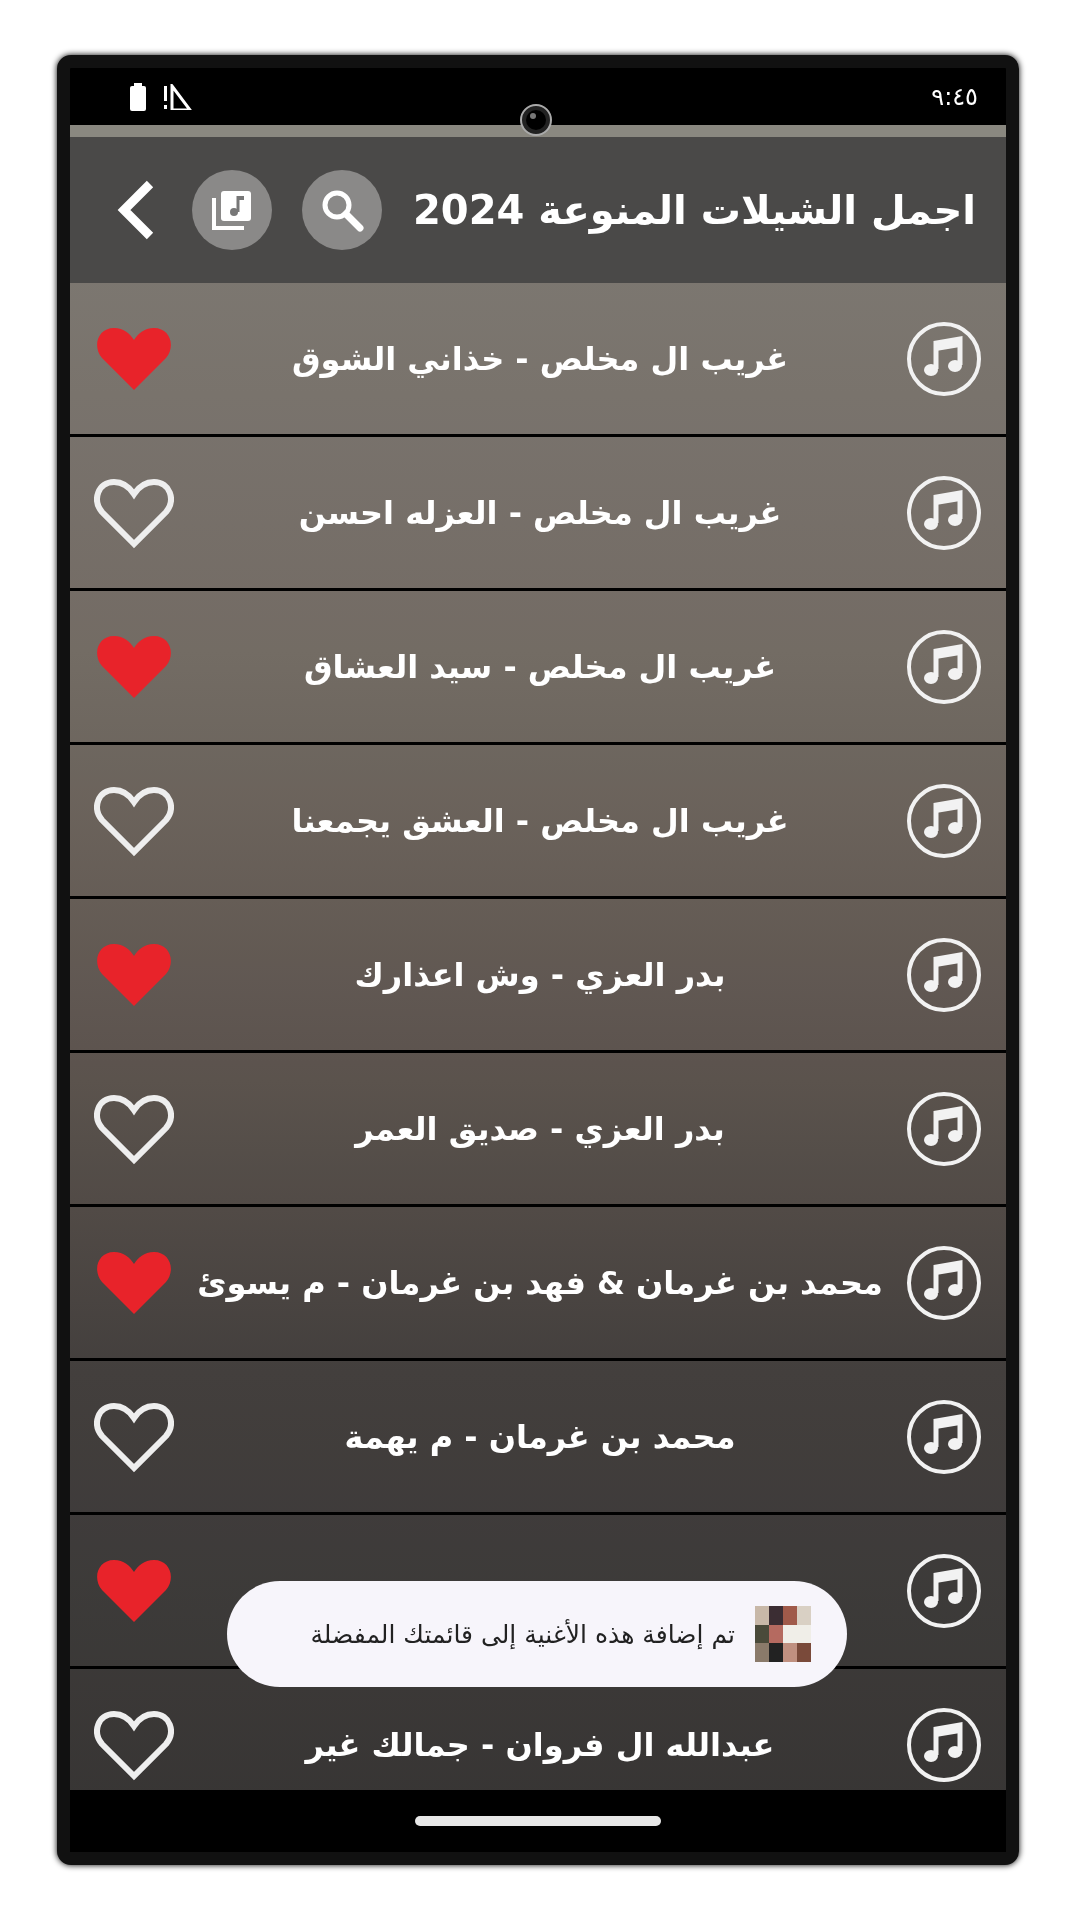 The image size is (1080, 1920). I want to click on song-title: غريب ال مخلص - سيد العشاق, so click(540, 666).